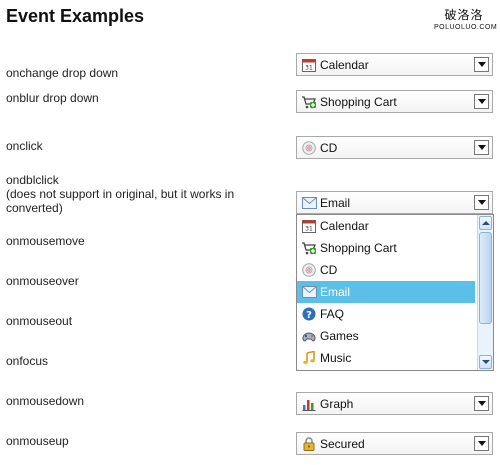 The image size is (500, 465). Describe the element at coordinates (24, 146) in the screenshot. I see `label-onclick: onclick` at that location.